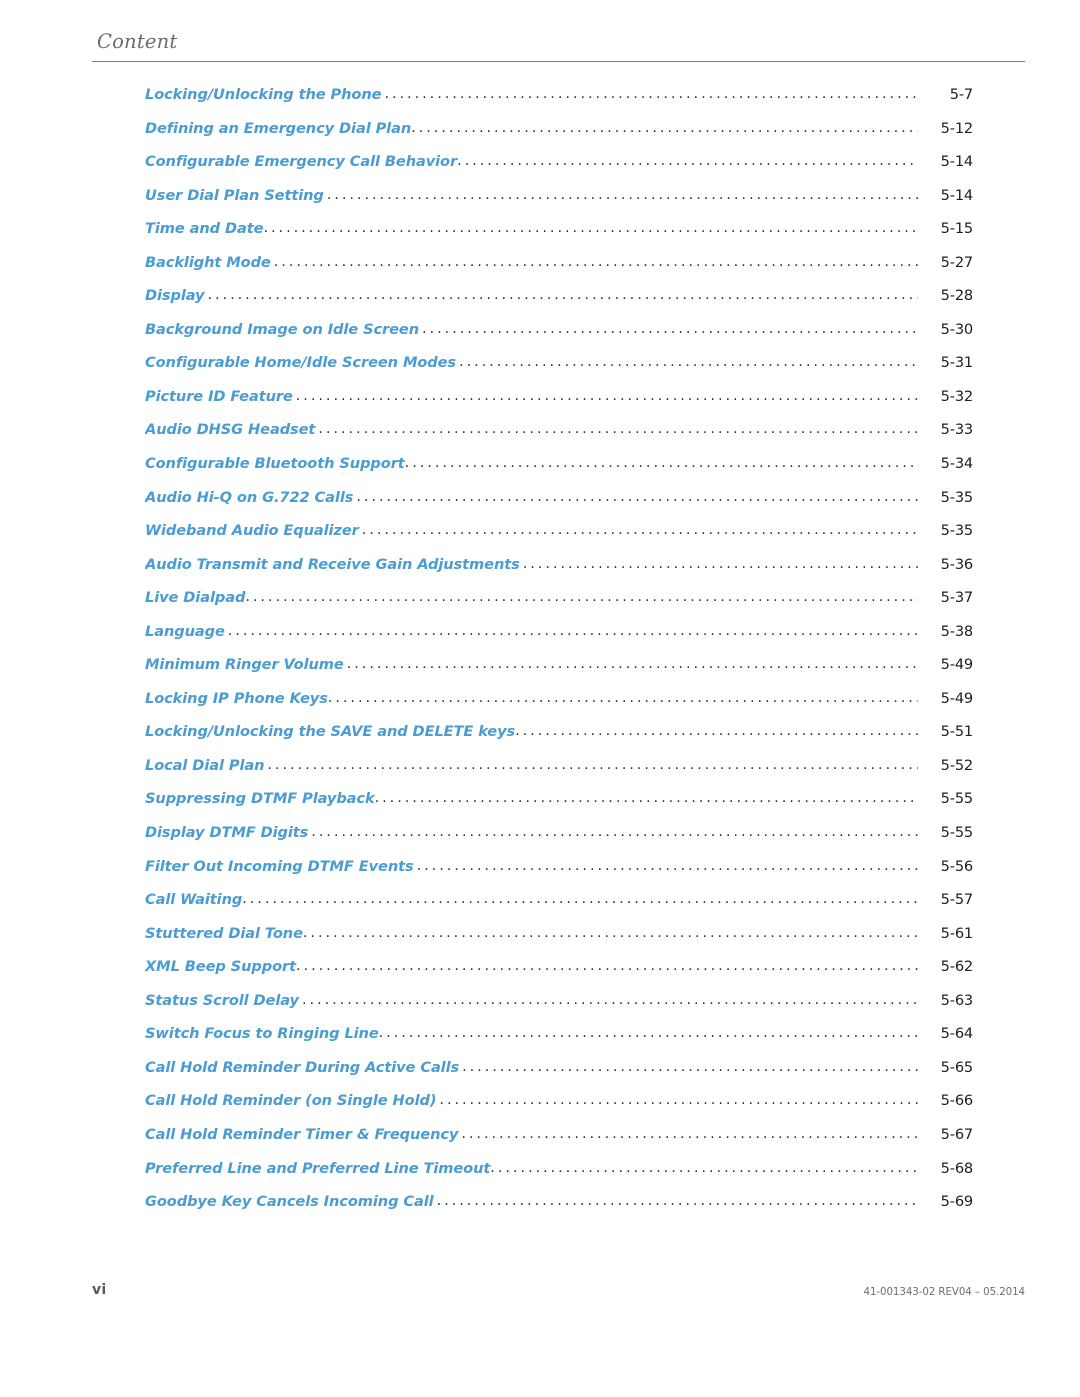 The width and height of the screenshot is (1080, 1397). I want to click on toc-entry-title: Picture ID Feature, so click(219, 397).